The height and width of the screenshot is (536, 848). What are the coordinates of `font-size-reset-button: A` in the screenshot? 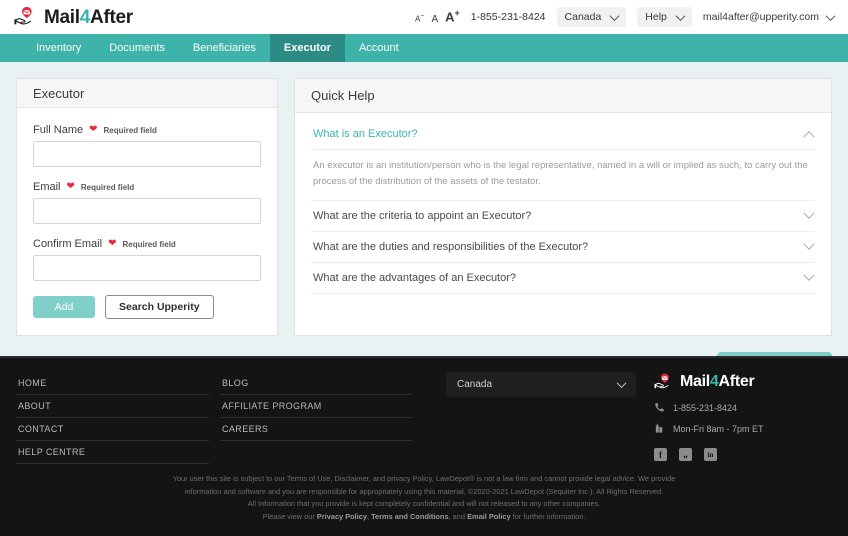 It's located at (434, 19).